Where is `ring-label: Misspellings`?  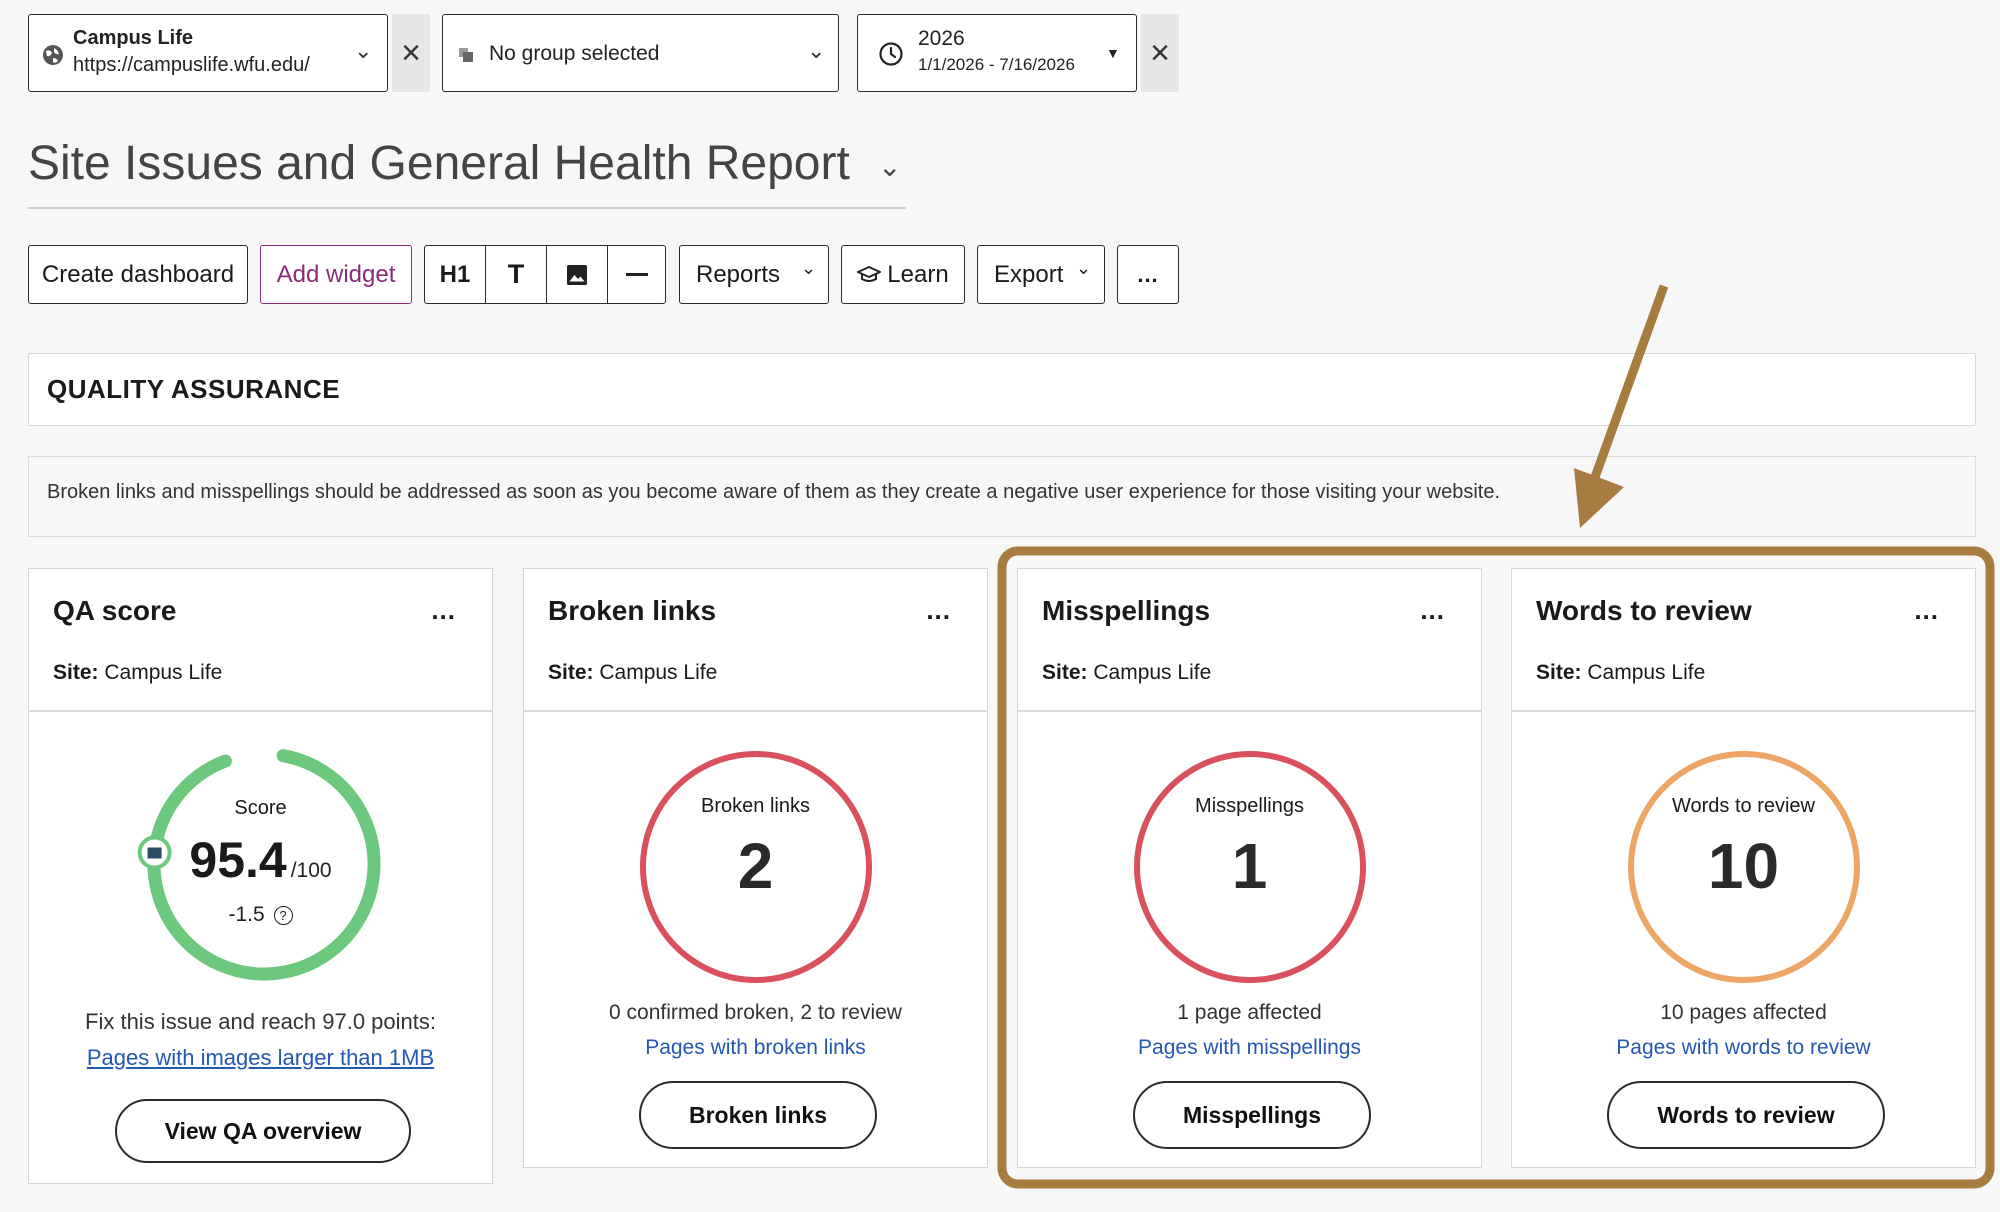
ring-label: Misspellings is located at coordinates (1249, 806).